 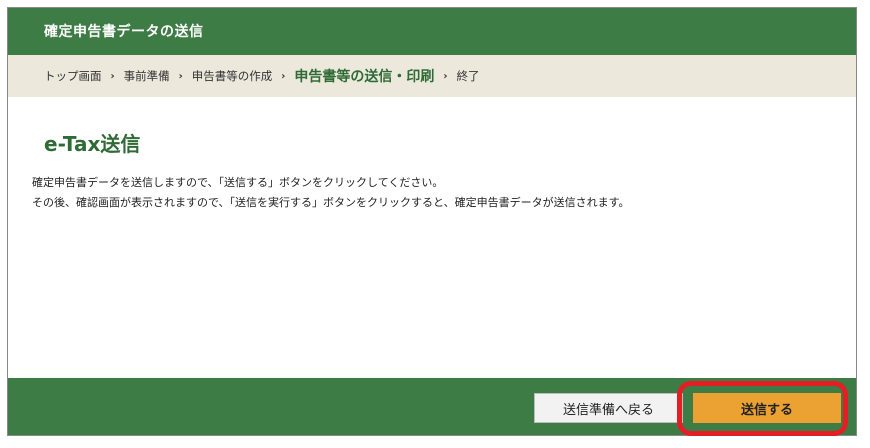 I want to click on breadcrumb-item-send-print: 申告書等の送信・印刷, so click(x=364, y=77).